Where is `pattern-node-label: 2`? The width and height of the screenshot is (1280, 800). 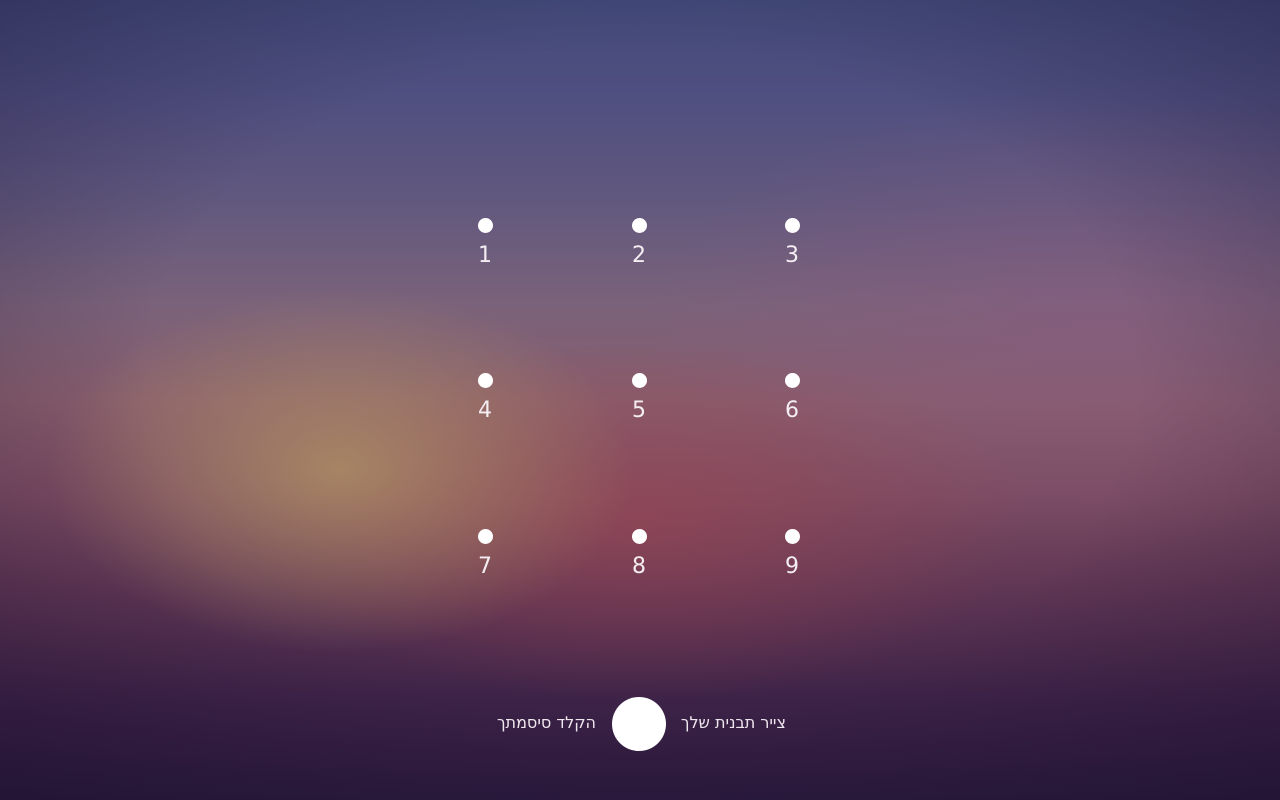 pattern-node-label: 2 is located at coordinates (639, 255).